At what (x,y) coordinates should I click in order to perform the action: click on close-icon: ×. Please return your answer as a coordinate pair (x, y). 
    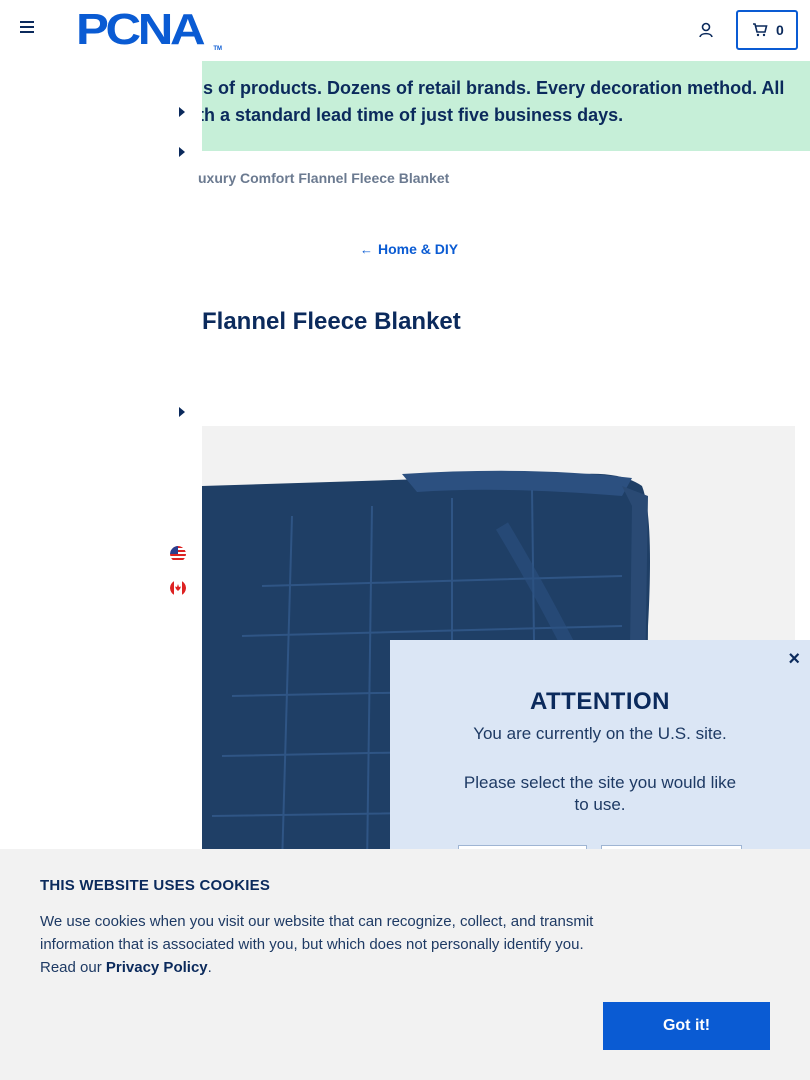
    Looking at the image, I should click on (794, 659).